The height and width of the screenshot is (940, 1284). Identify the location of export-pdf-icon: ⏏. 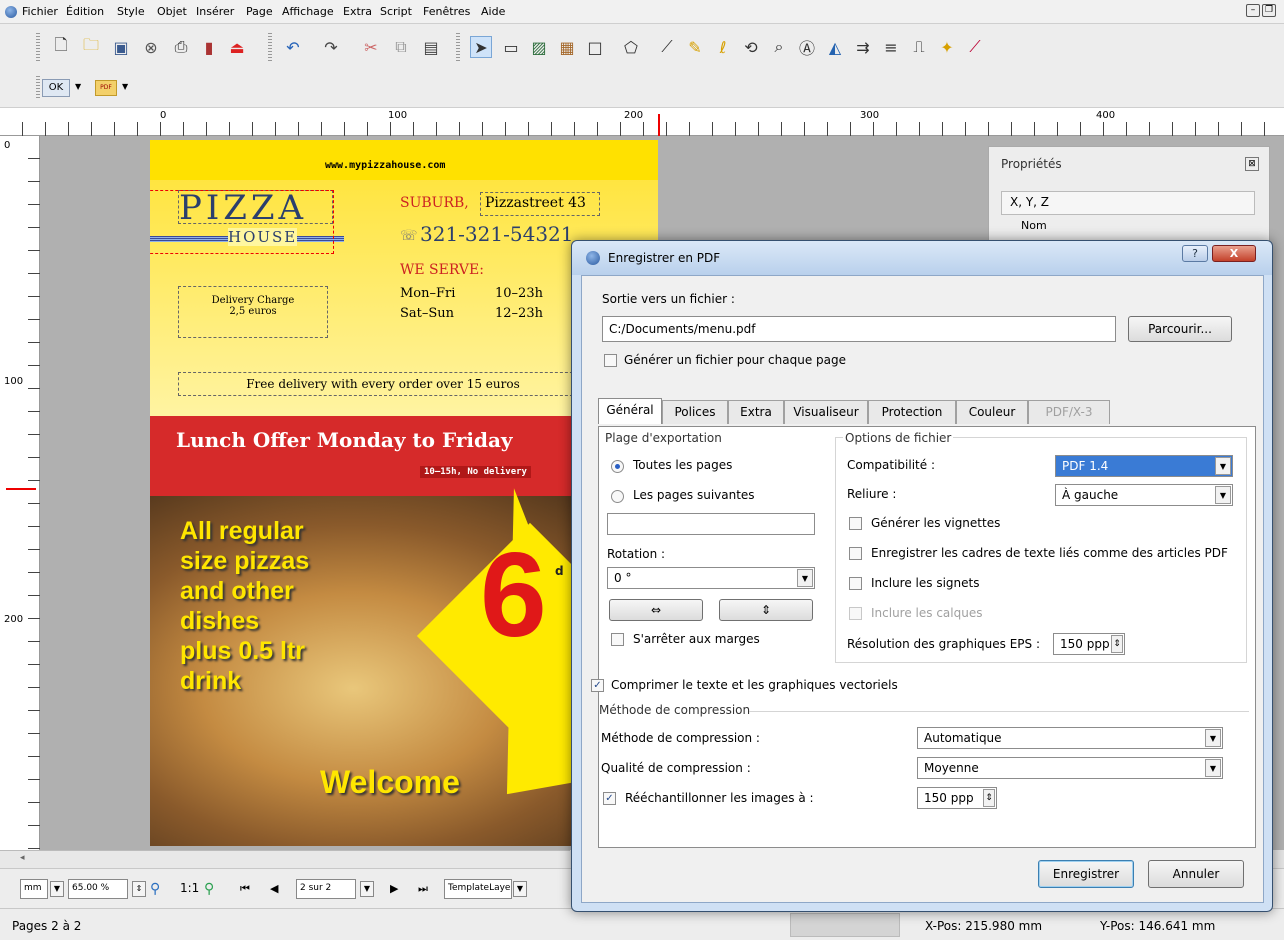
(237, 47).